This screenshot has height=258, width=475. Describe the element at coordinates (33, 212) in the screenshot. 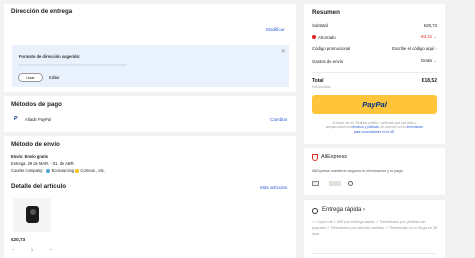

I see `product-lens` at that location.